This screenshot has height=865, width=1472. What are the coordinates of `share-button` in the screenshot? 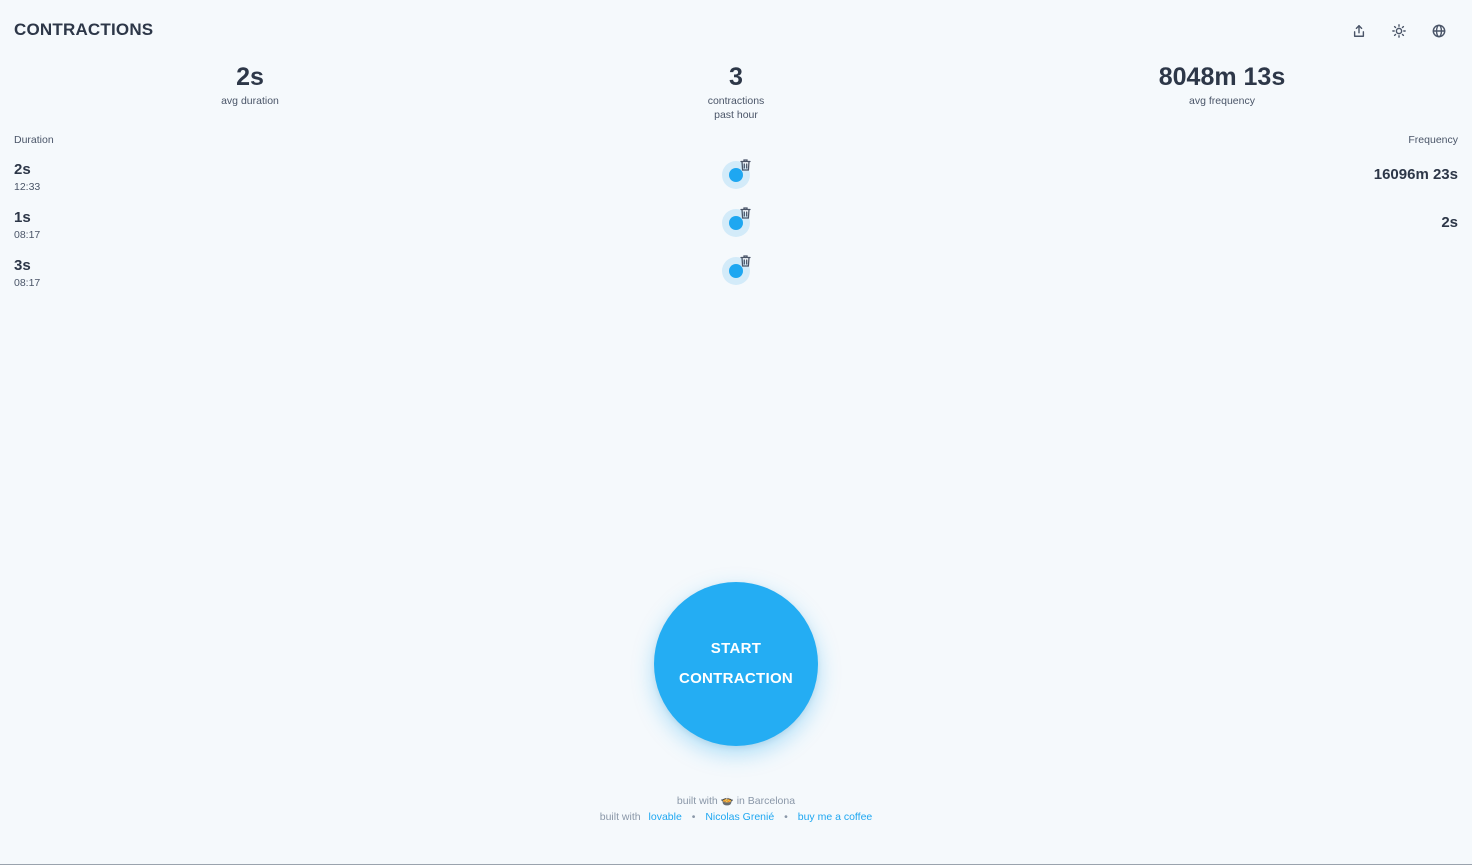 It's located at (1359, 31).